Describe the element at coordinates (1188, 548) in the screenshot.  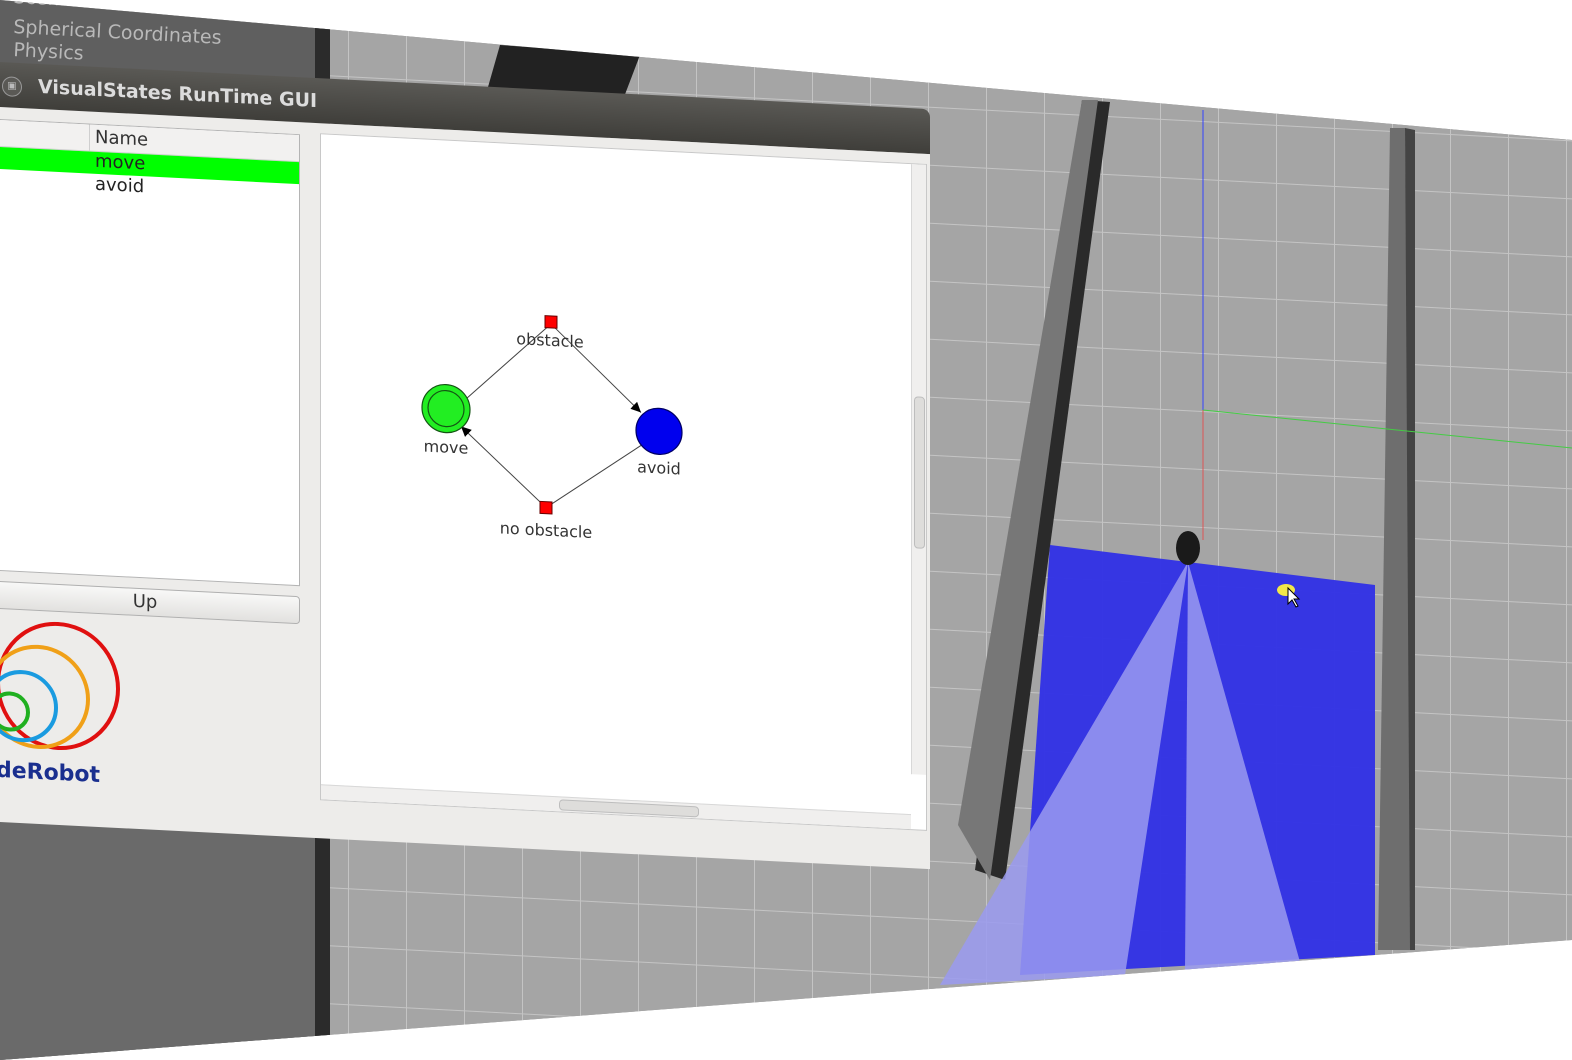
I see `robot` at that location.